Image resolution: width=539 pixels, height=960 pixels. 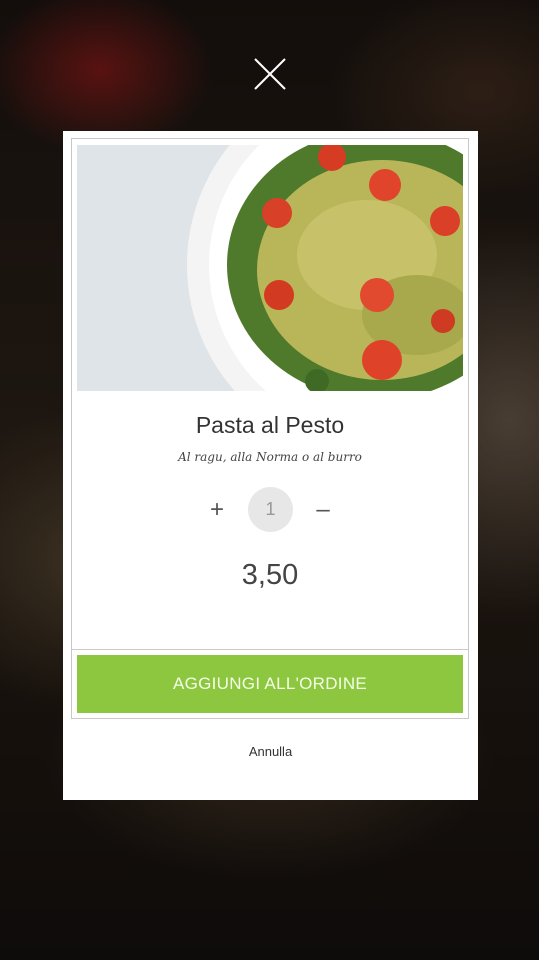 What do you see at coordinates (270, 425) in the screenshot?
I see `product-name: Pasta al Pesto` at bounding box center [270, 425].